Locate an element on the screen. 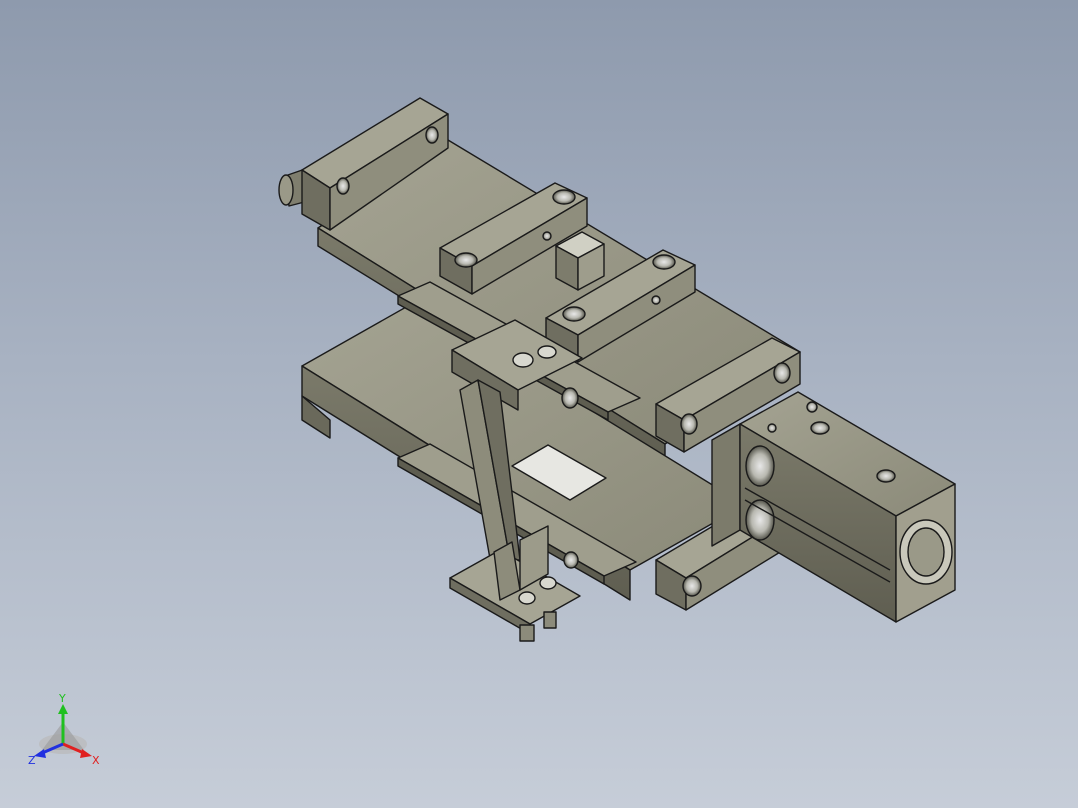  coordinate-axis-triad: Y X Z is located at coordinates (64, 729).